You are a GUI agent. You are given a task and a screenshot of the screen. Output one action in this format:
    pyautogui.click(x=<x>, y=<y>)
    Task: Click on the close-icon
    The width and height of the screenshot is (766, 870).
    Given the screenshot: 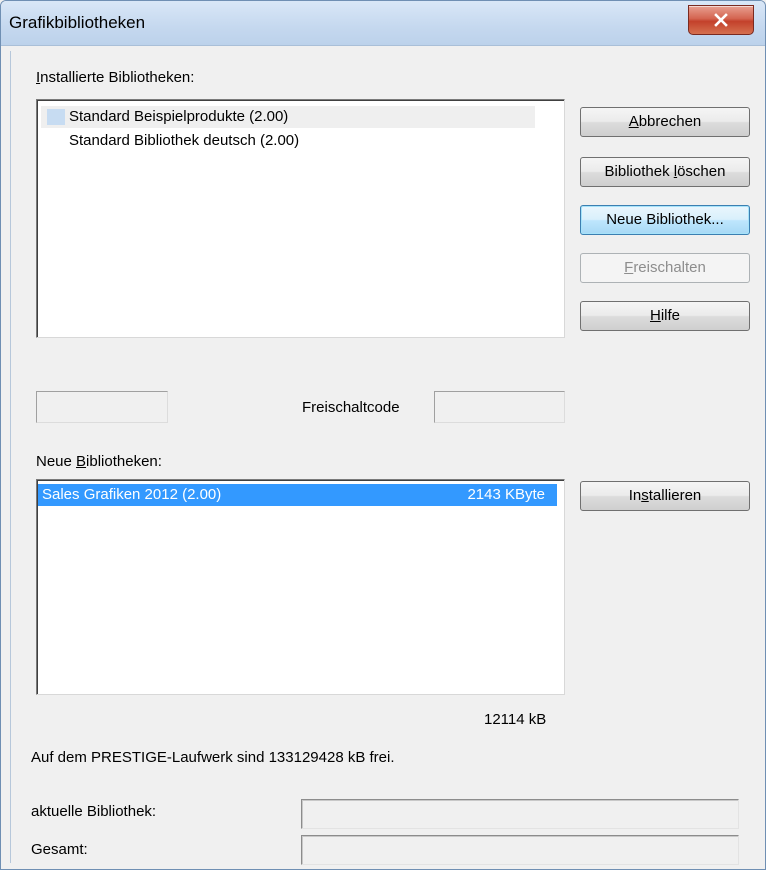 What is the action you would take?
    pyautogui.click(x=721, y=20)
    